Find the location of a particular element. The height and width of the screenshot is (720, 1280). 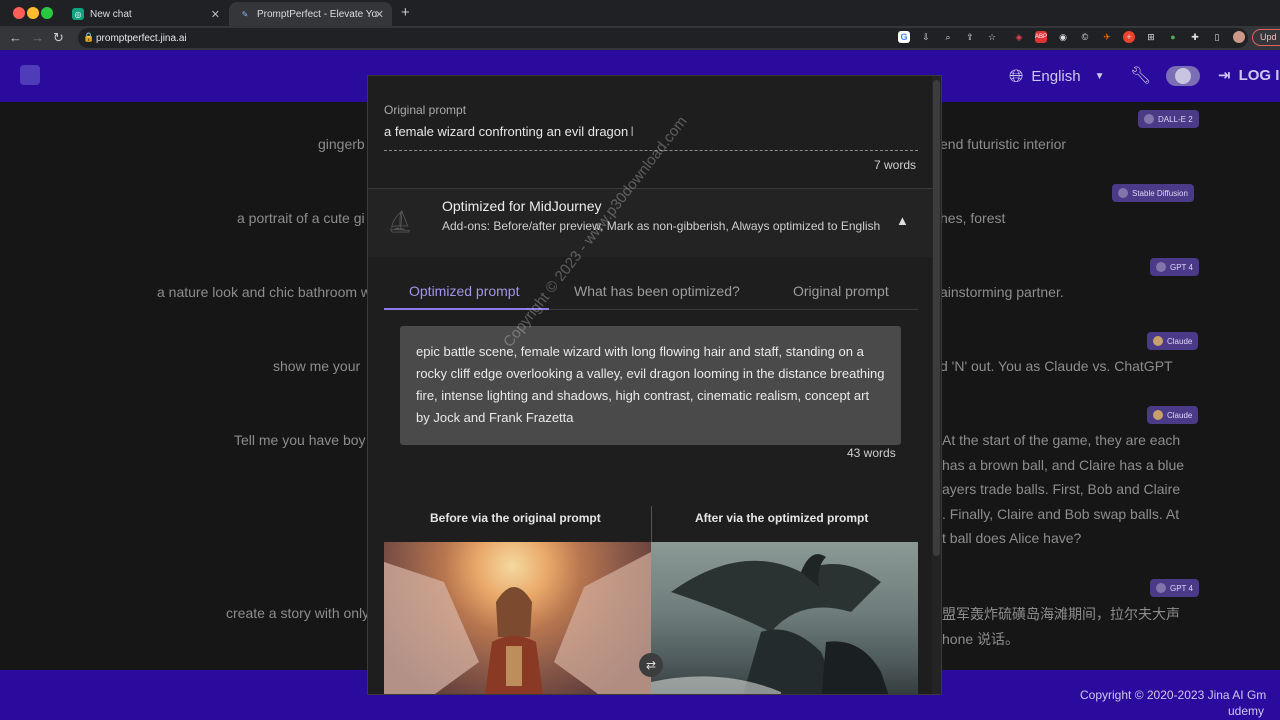

theme-toggle is located at coordinates (1183, 76).